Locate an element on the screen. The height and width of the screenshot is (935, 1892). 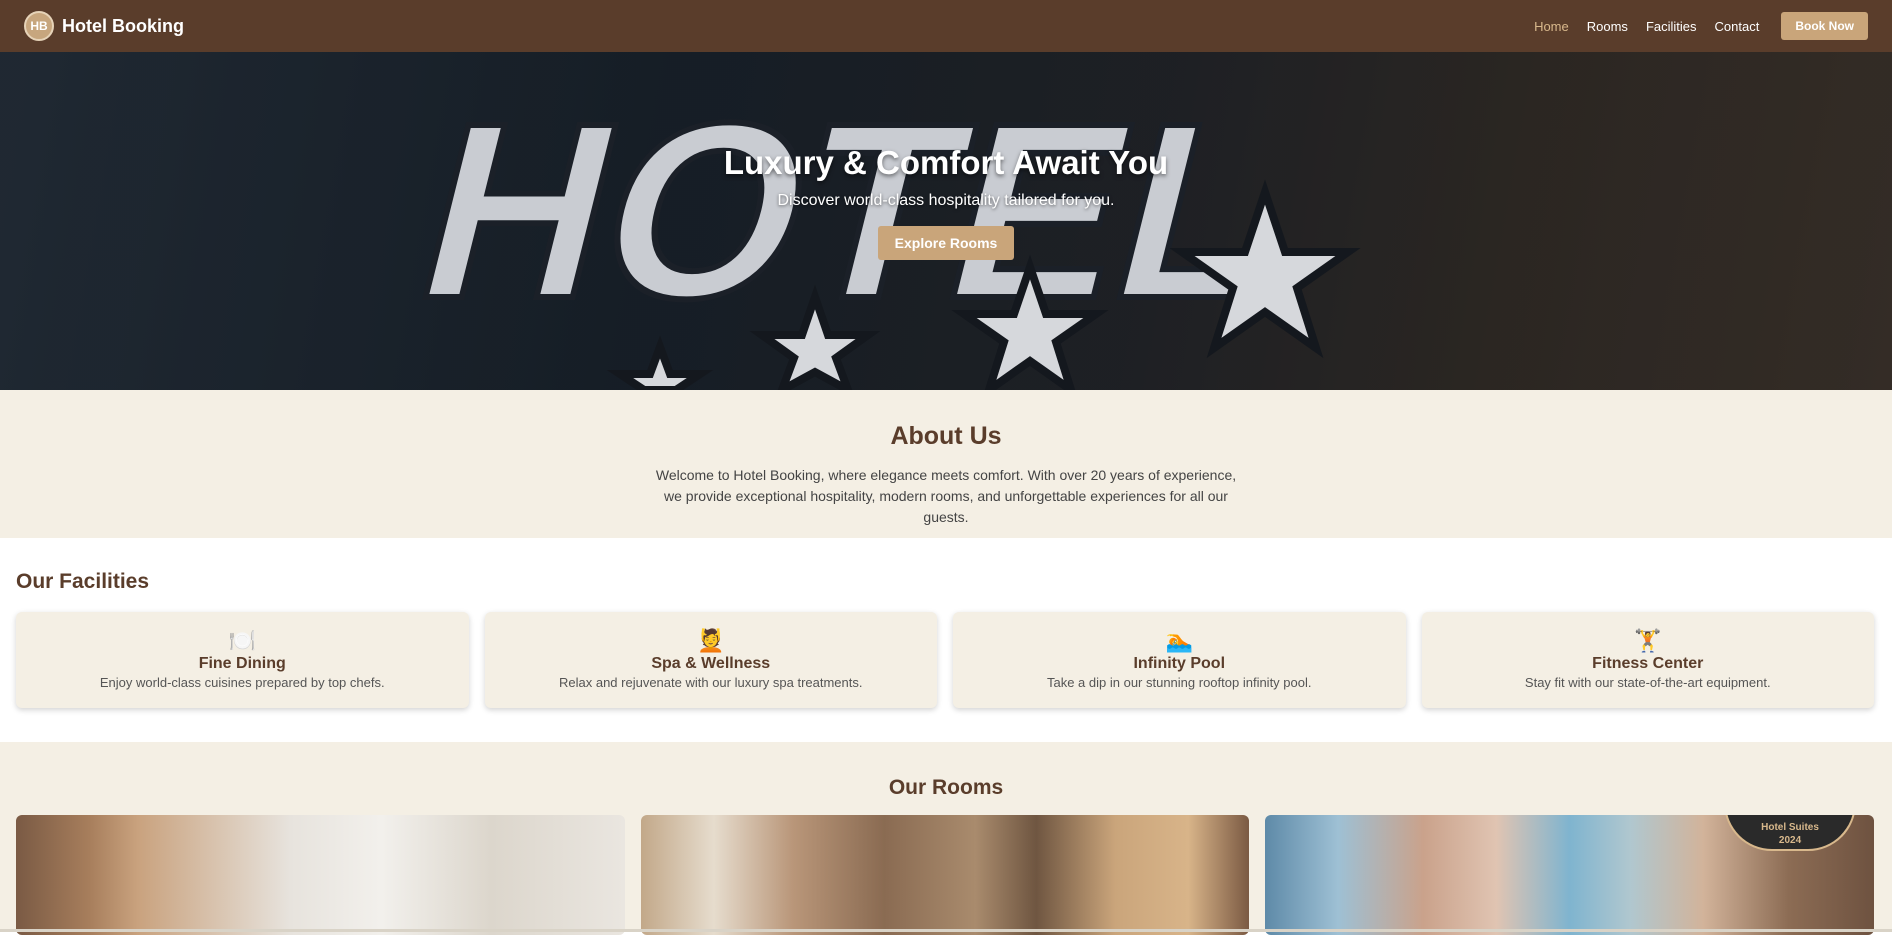
nav-link-home: Home is located at coordinates (1551, 26).